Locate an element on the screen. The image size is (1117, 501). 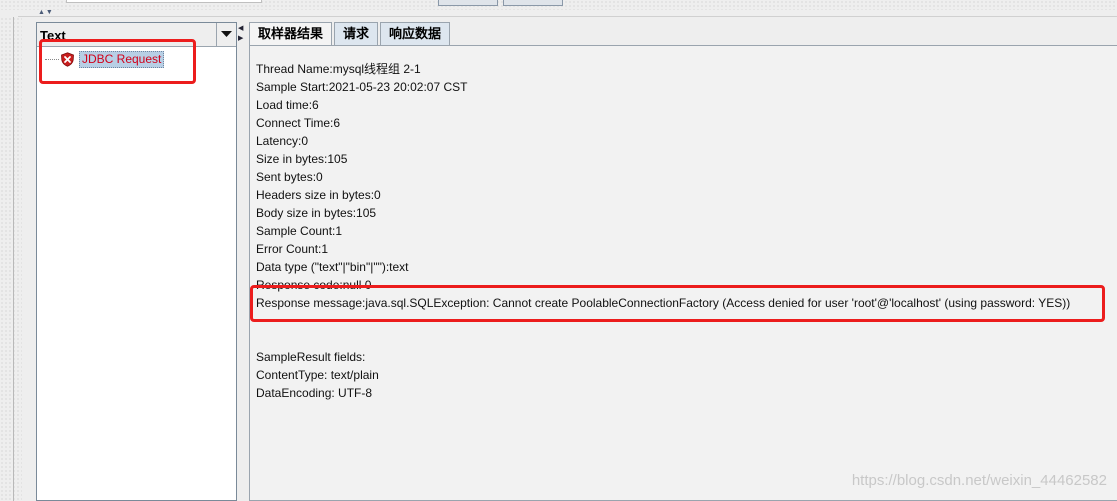
size-in-bytes: Size in bytes:105 is located at coordinates (302, 159).